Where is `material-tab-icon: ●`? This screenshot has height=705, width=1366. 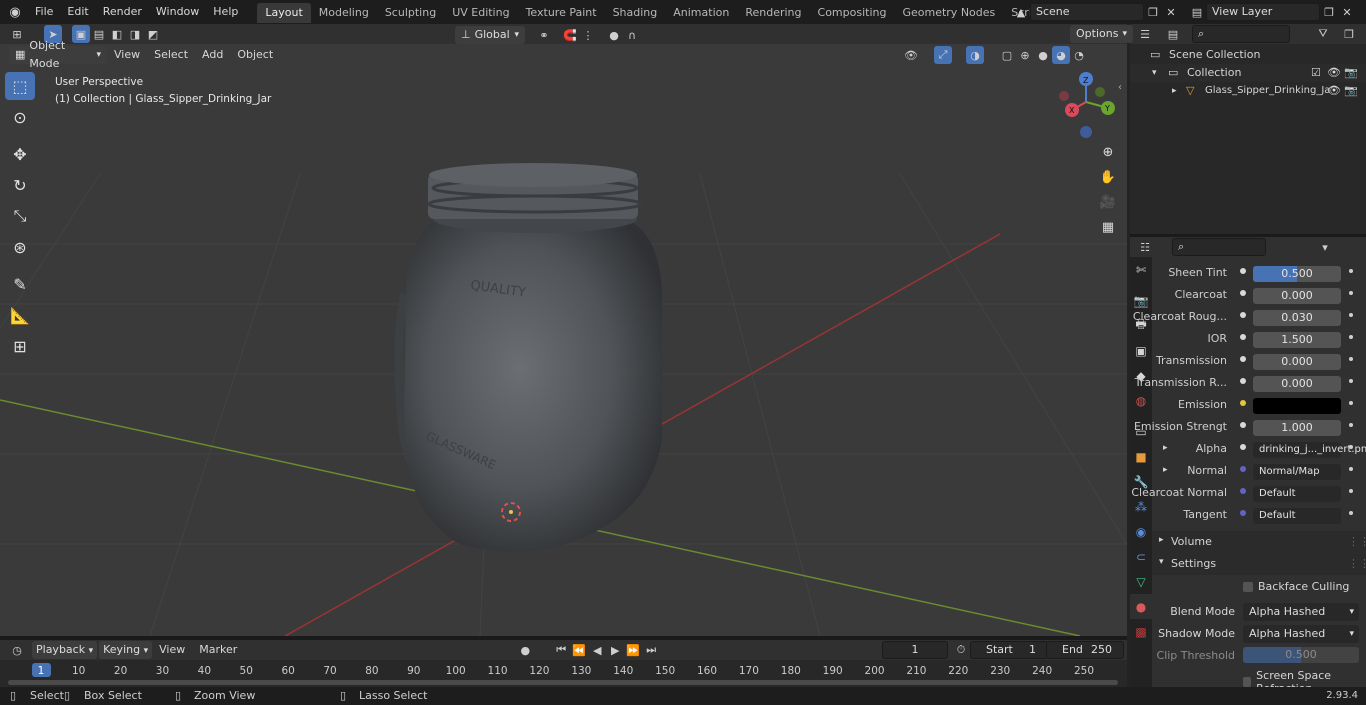
material-tab-icon: ● is located at coordinates (1141, 606).